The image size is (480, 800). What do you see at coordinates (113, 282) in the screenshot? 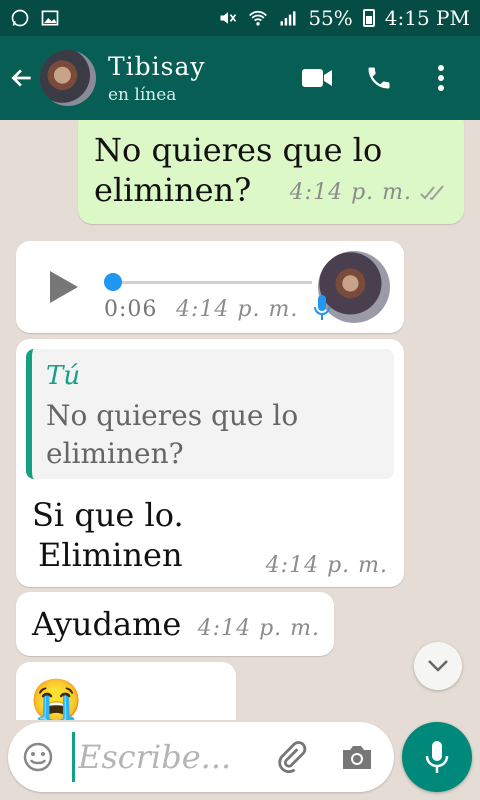
I see `audio-progress-handle` at bounding box center [113, 282].